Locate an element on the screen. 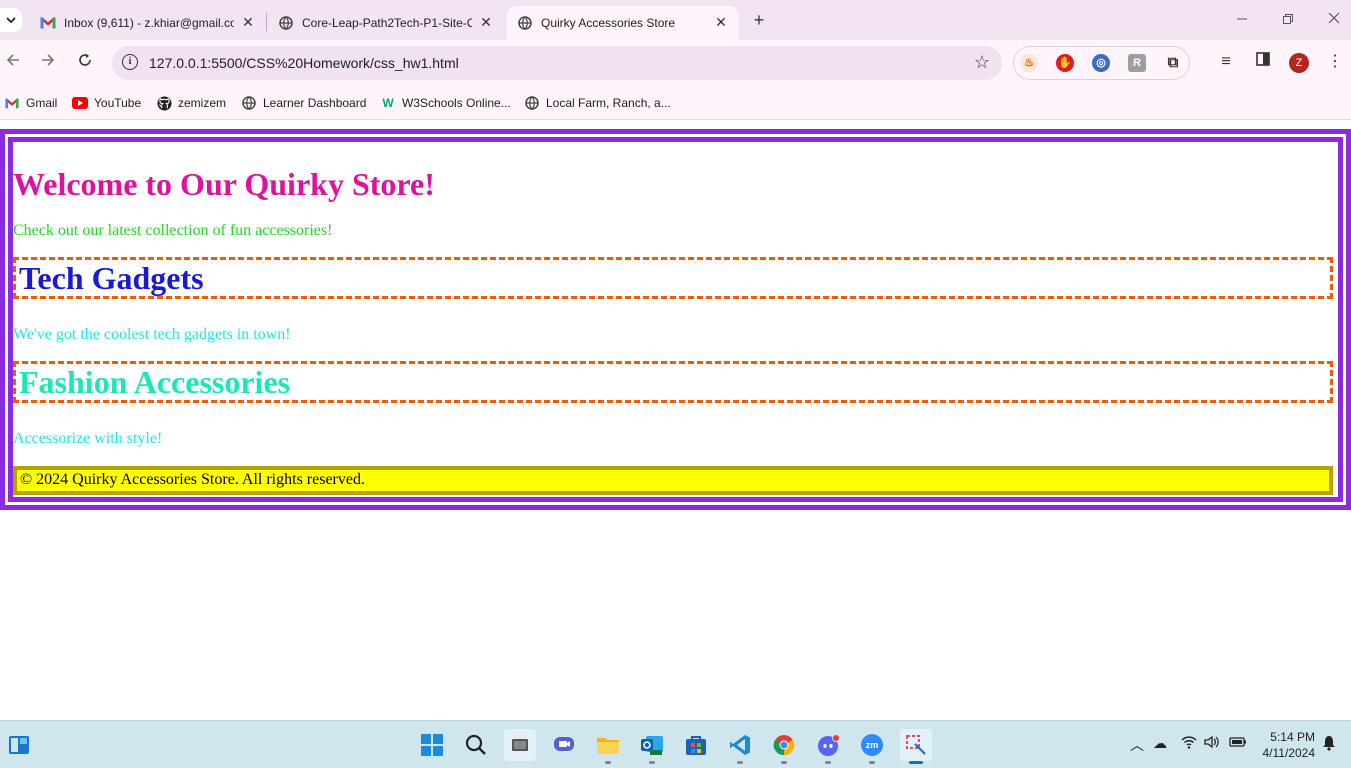 The height and width of the screenshot is (768, 1351). chevron-up-icon: ︿ is located at coordinates (1137, 745).